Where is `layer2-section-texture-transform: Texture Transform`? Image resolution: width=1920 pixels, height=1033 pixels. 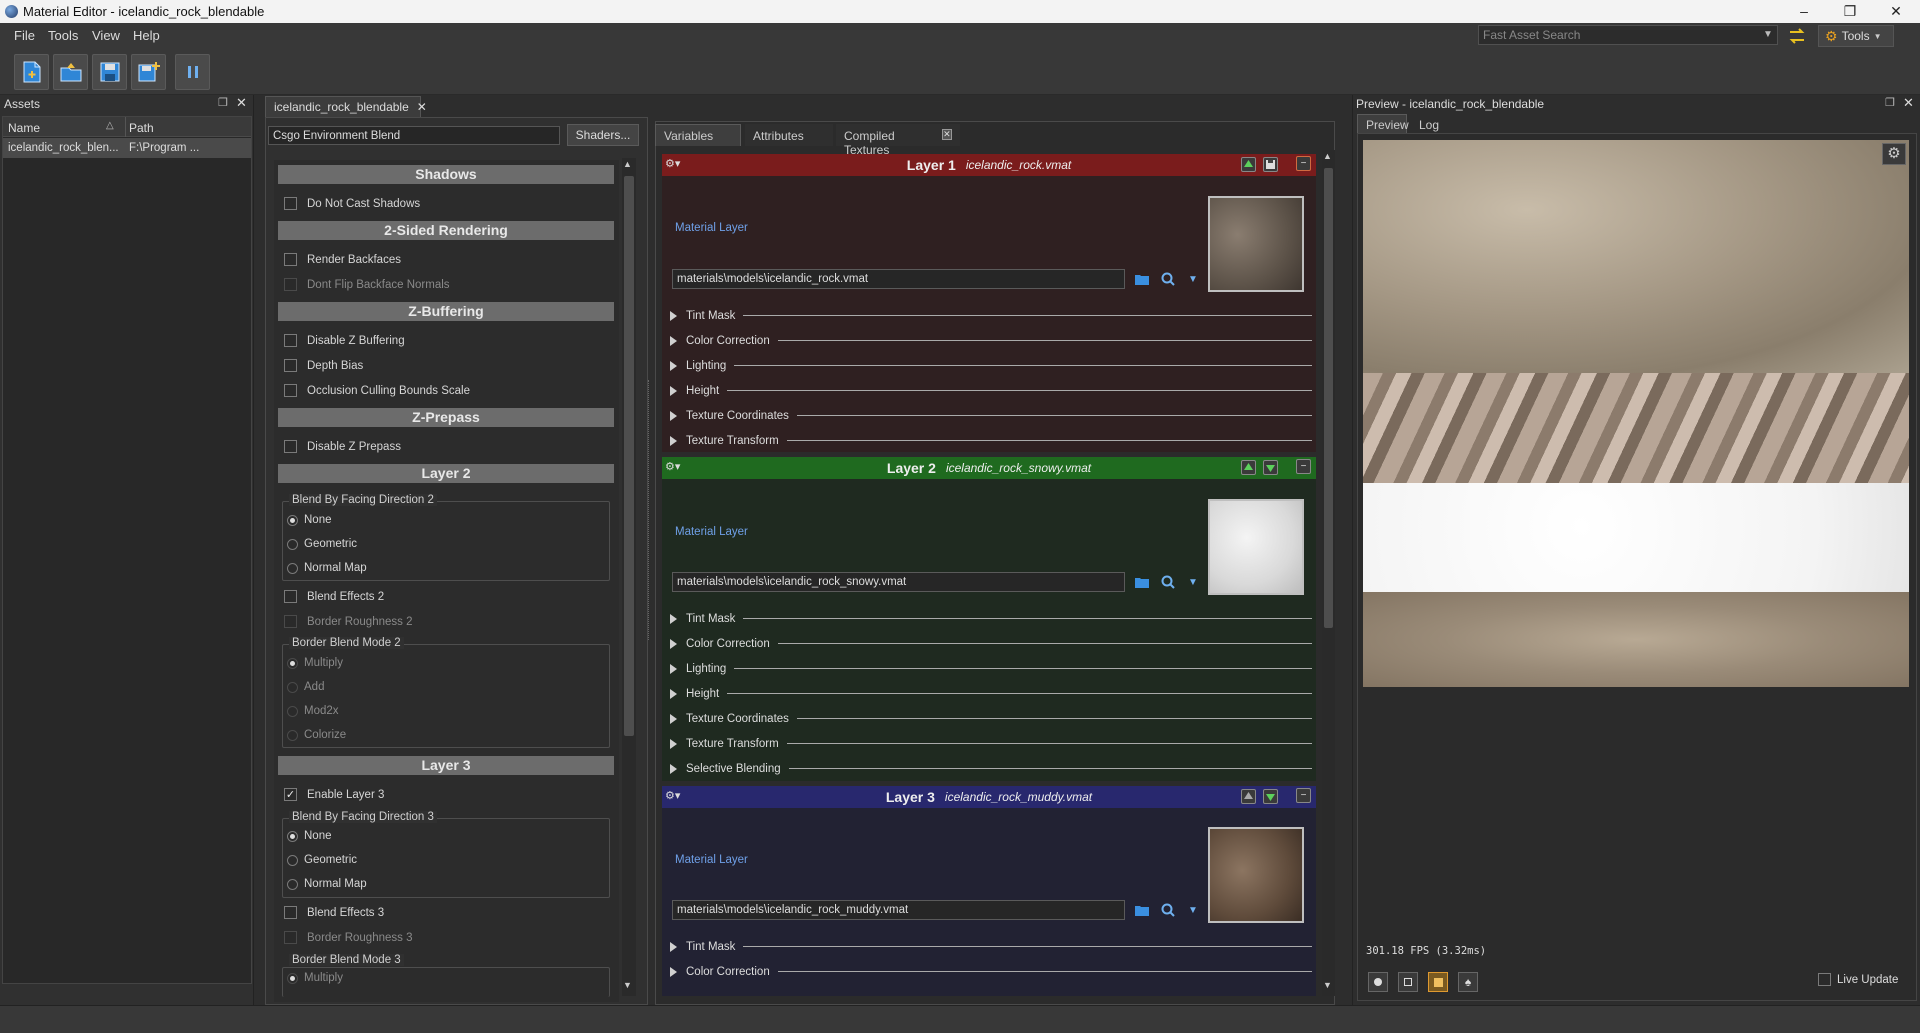
layer2-section-texture-transform: Texture Transform is located at coordinates (991, 743).